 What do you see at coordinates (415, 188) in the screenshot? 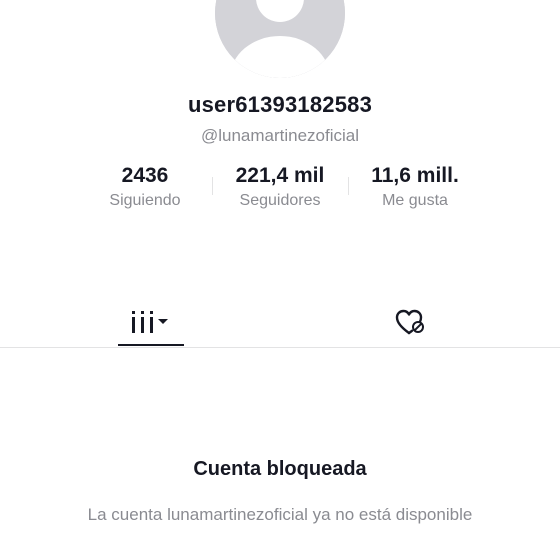
I see `stat-likes: 11,6 mill. Me gusta` at bounding box center [415, 188].